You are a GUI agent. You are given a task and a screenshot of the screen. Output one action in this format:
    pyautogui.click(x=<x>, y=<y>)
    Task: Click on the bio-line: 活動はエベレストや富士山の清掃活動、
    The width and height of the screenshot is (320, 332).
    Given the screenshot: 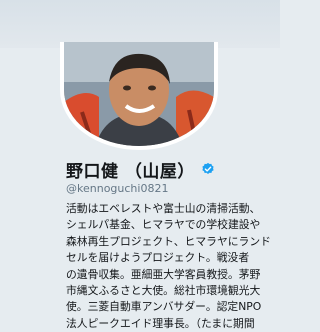 What is the action you would take?
    pyautogui.click(x=163, y=208)
    